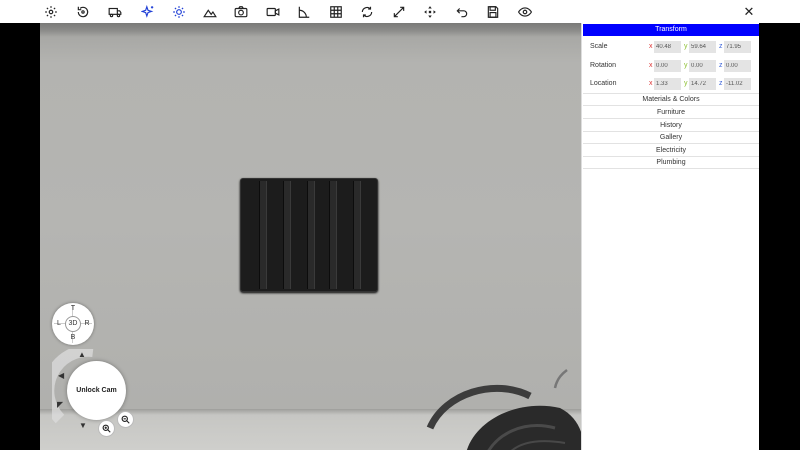 The image size is (800, 450). Describe the element at coordinates (462, 12) in the screenshot. I see `undo-icon` at that location.